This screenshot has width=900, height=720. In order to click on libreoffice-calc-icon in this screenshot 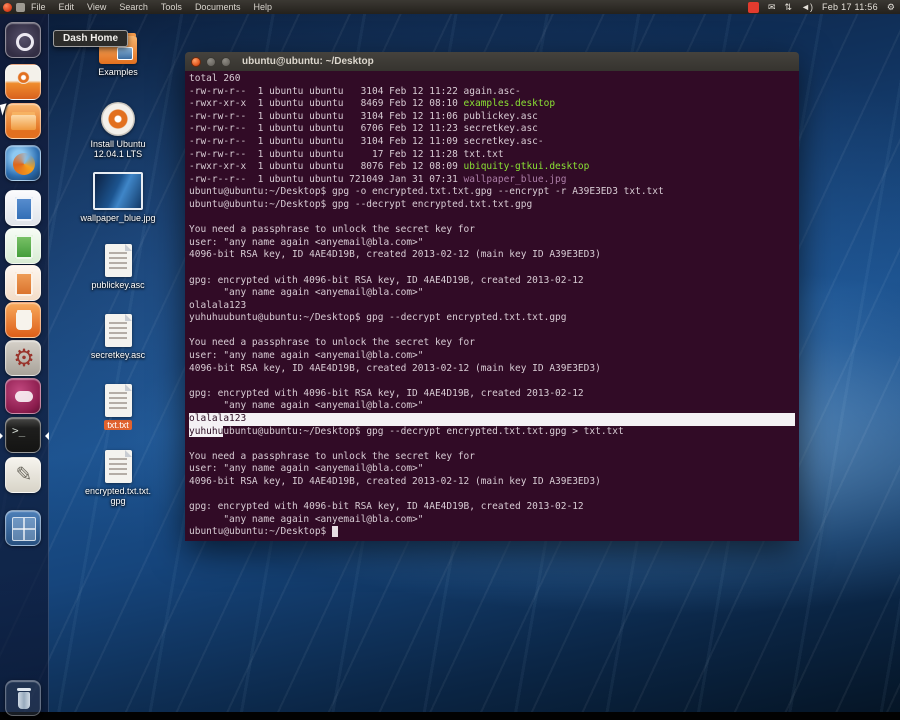, I will do `click(23, 246)`.